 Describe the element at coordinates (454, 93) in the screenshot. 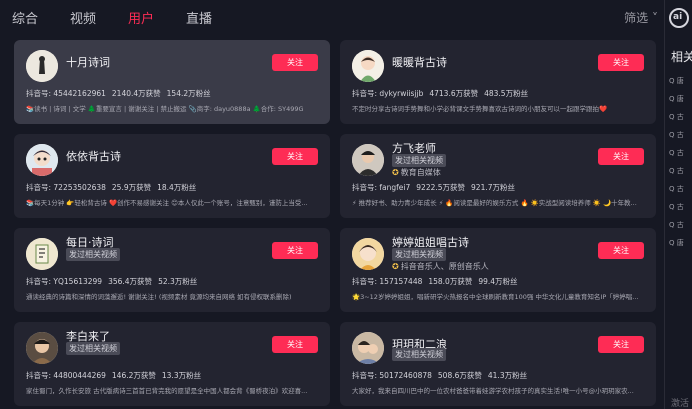

I see `likes-count: 4713.6万获赞` at that location.